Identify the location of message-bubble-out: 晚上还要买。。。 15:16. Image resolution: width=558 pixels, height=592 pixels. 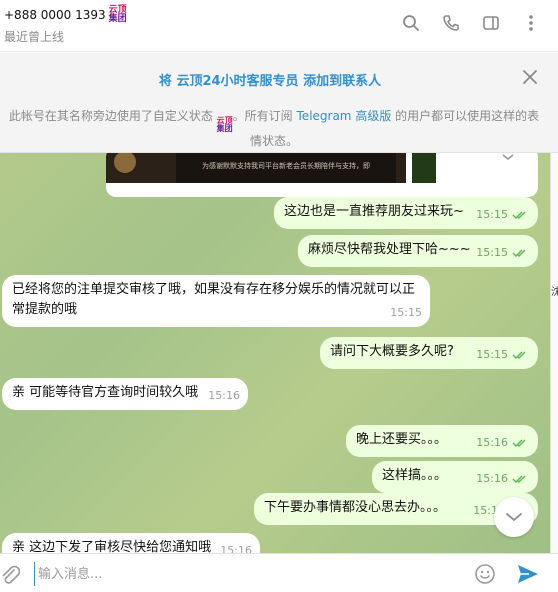
(442, 441).